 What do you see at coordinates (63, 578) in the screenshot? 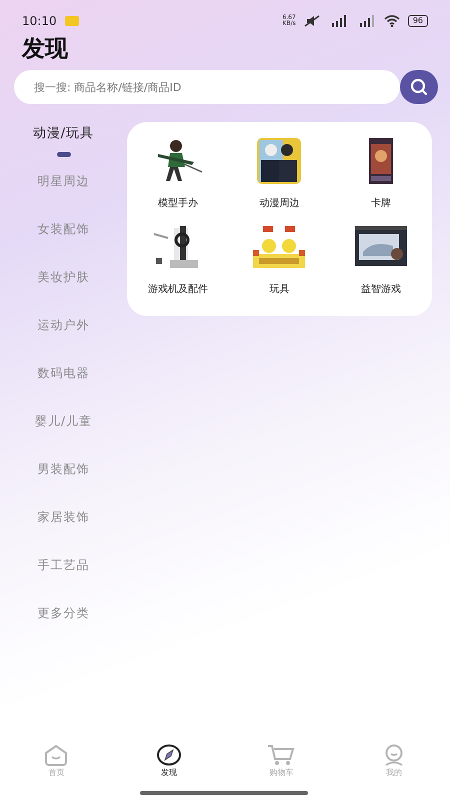
I see `category-tab: 手工艺品` at bounding box center [63, 578].